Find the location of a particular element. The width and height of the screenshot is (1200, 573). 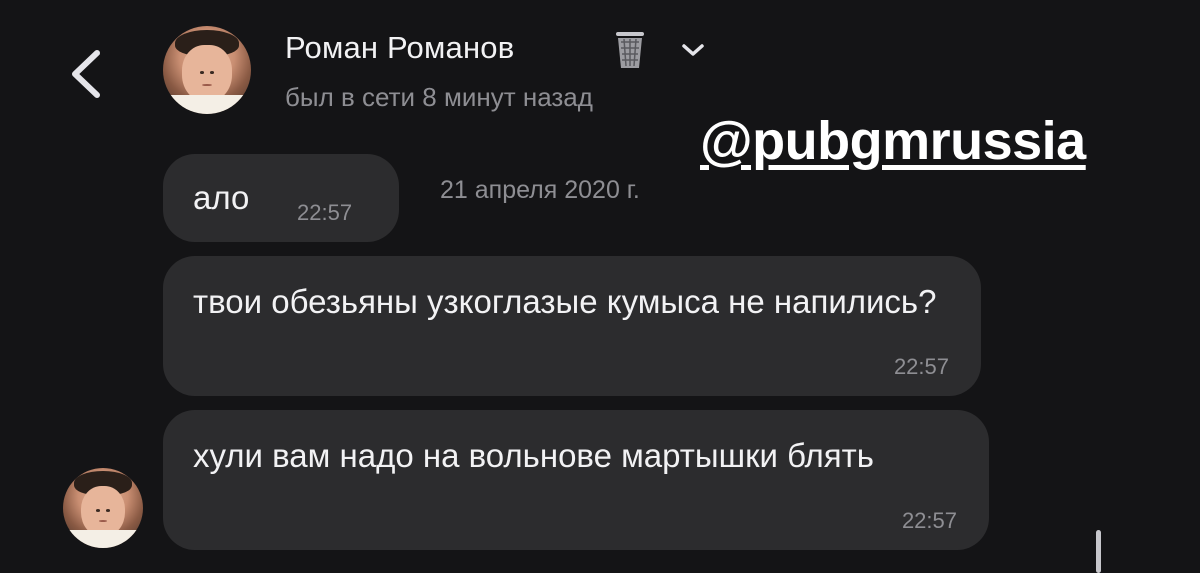

message-text: хули вам надо на вольнове мартышки блять is located at coordinates (533, 455).